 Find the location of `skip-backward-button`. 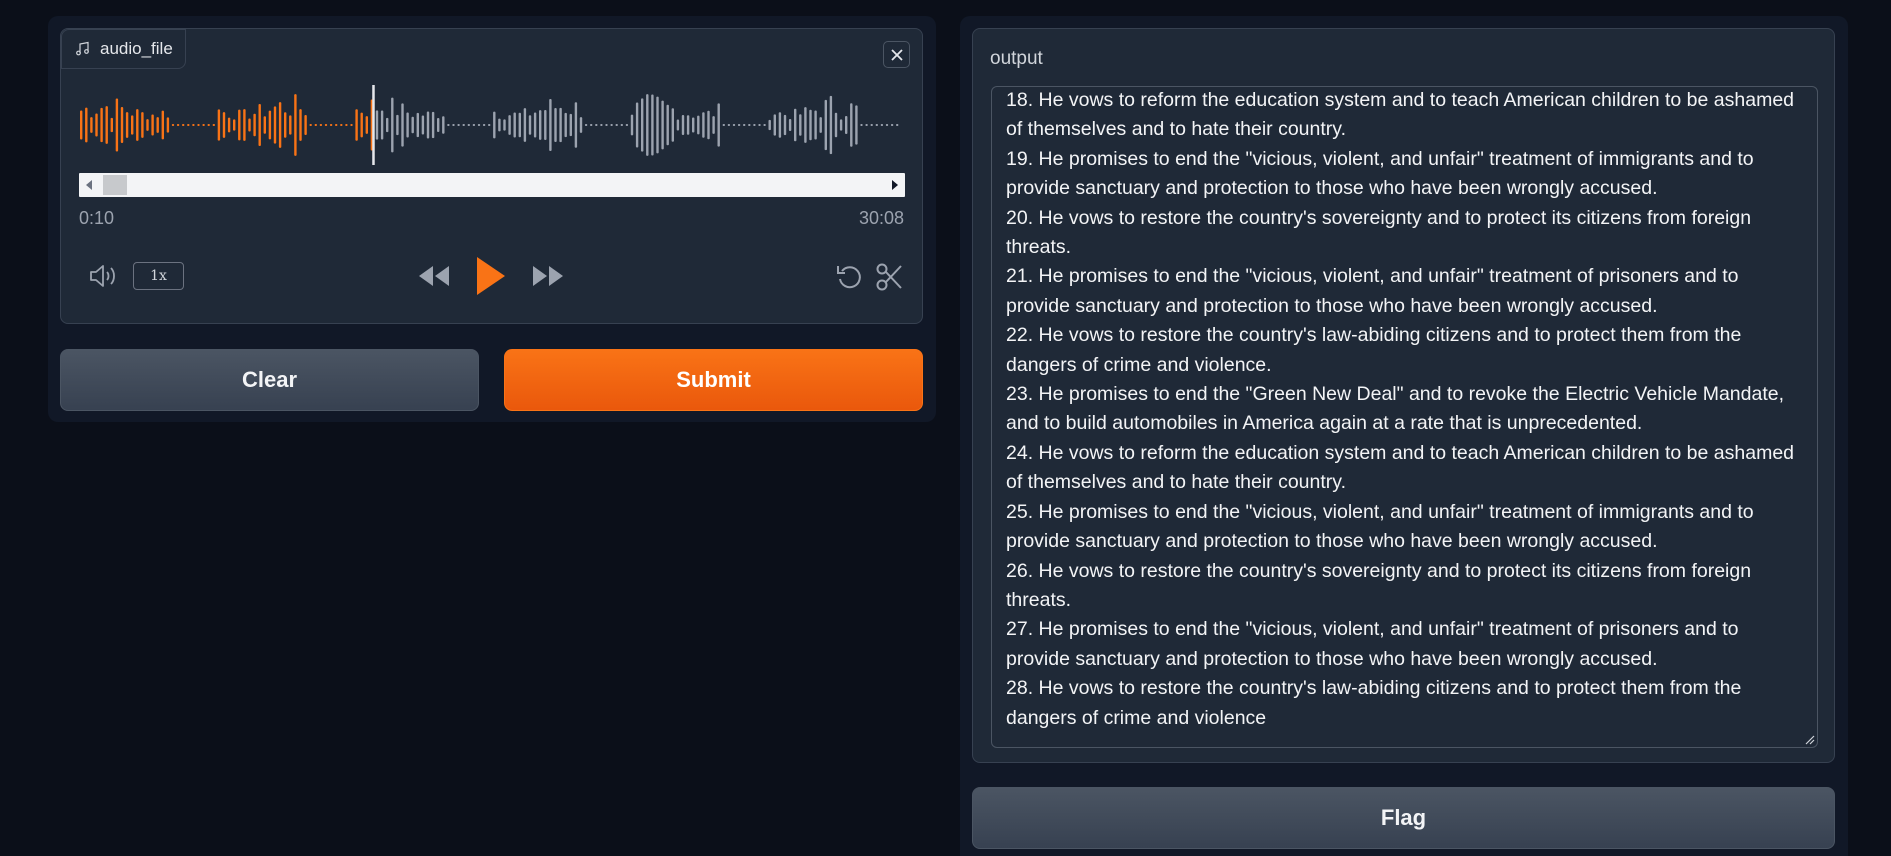

skip-backward-button is located at coordinates (434, 276).